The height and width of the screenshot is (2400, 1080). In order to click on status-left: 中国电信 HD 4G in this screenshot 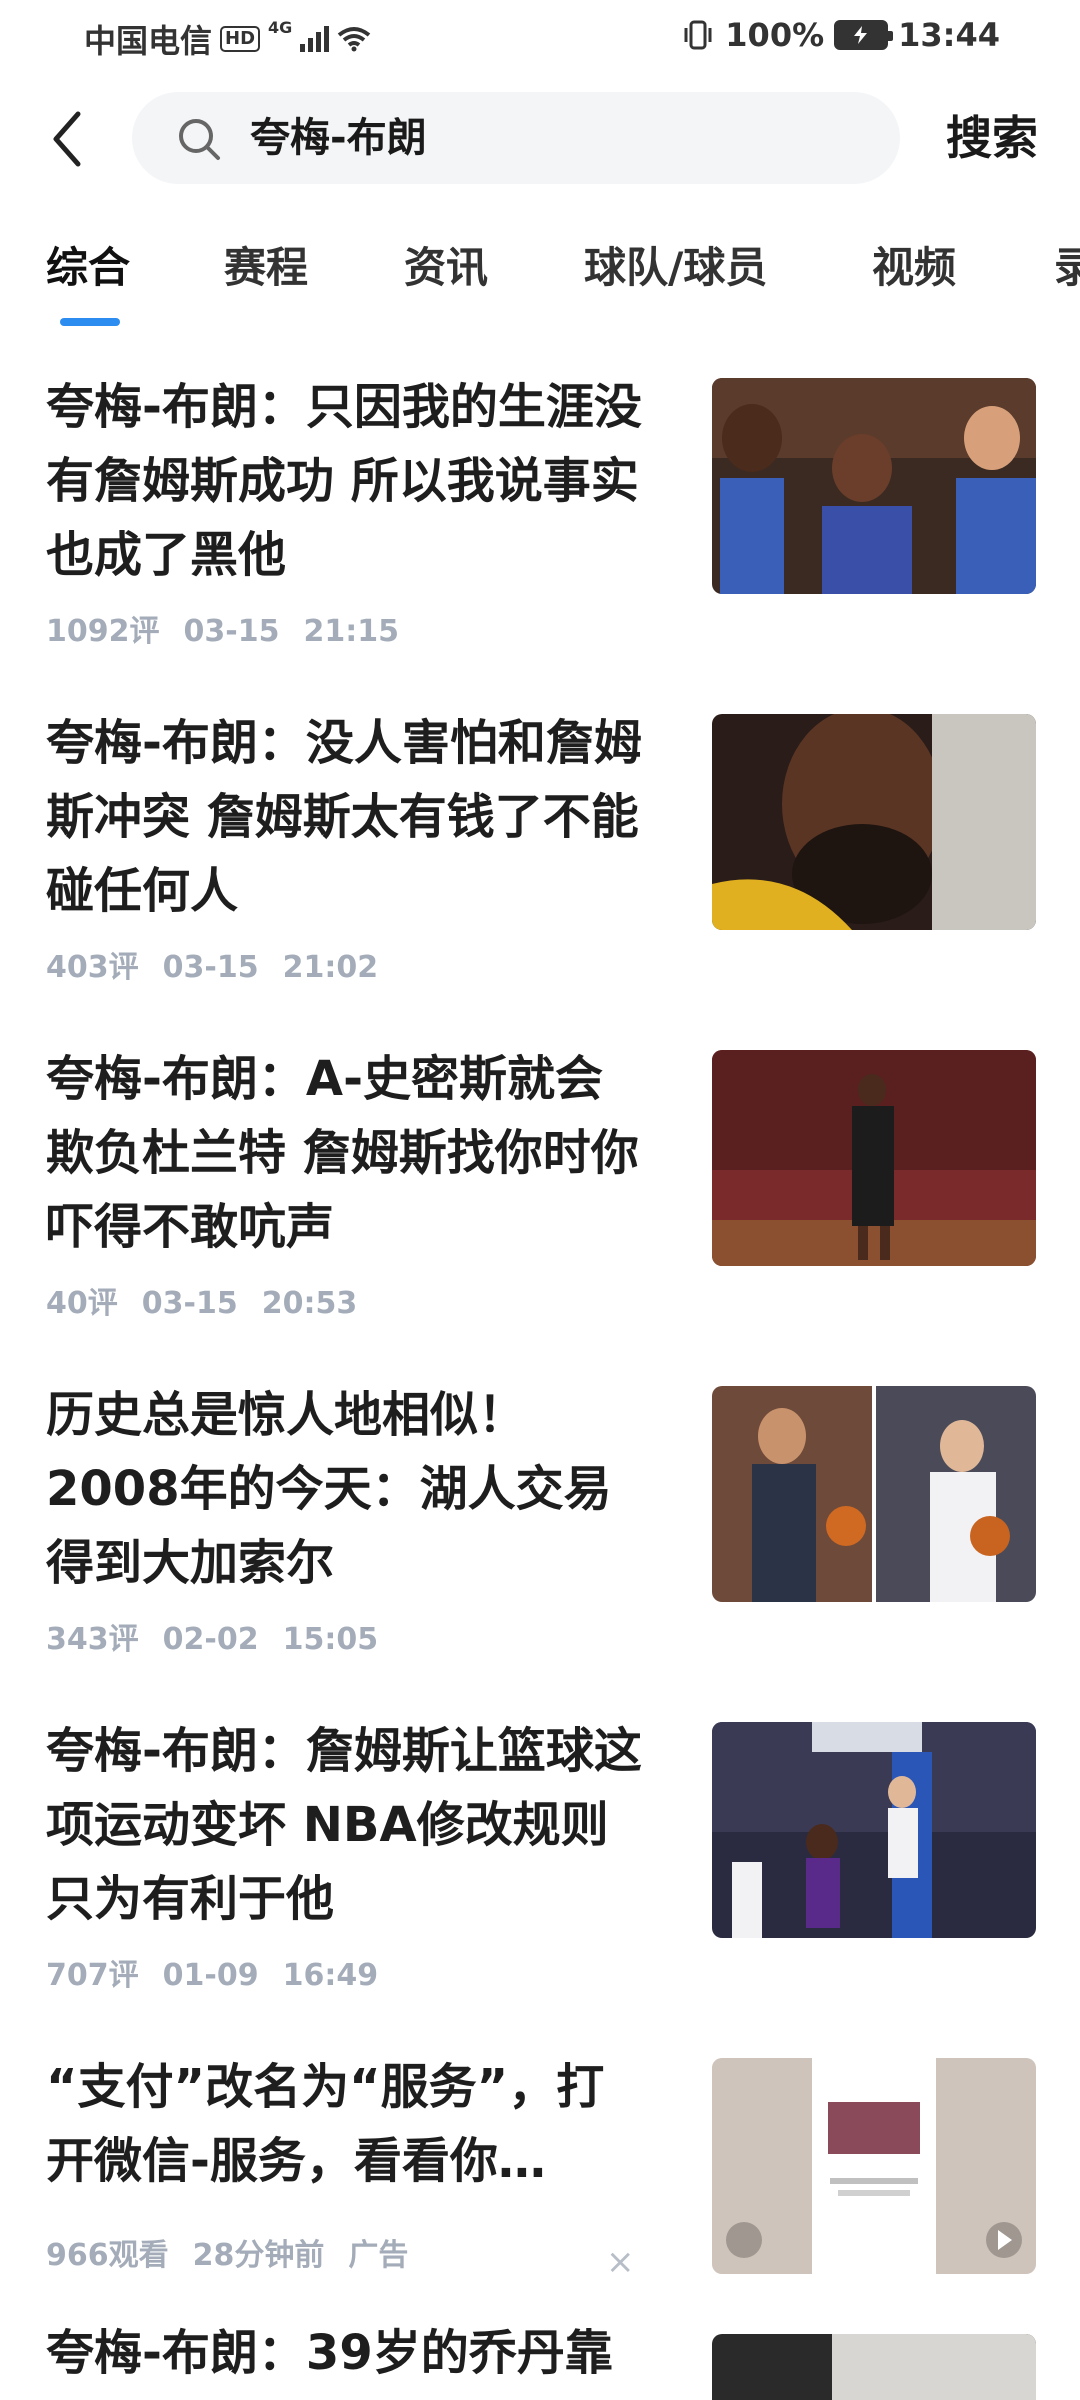, I will do `click(227, 39)`.